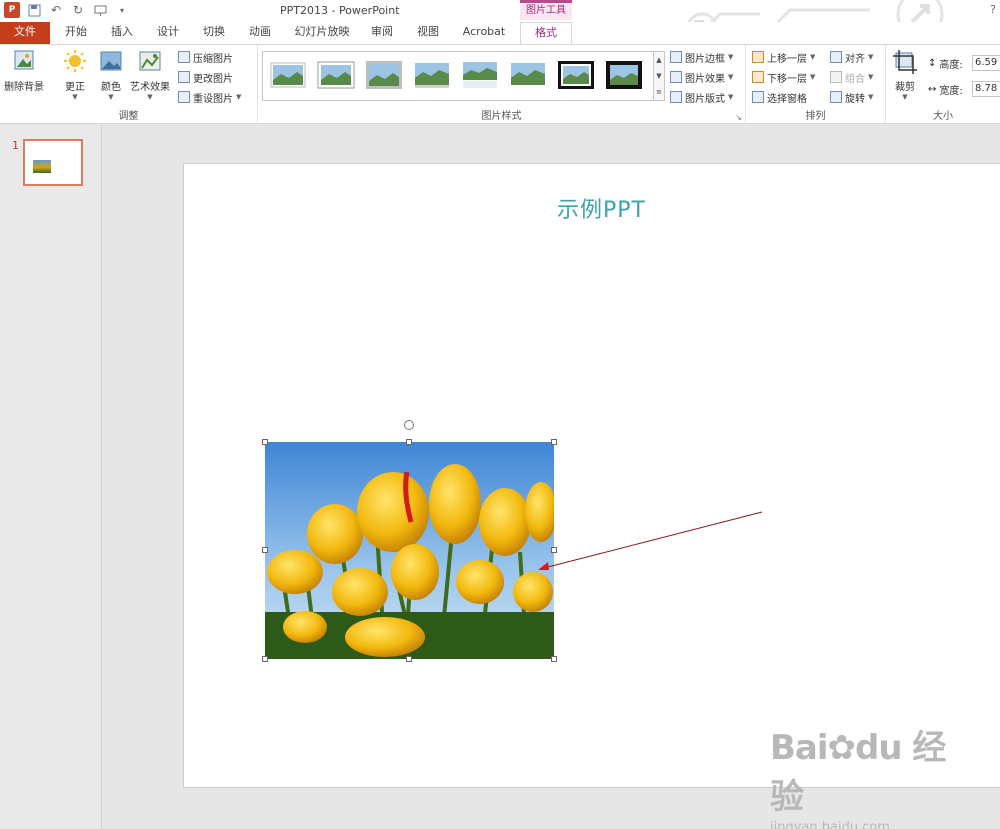 The width and height of the screenshot is (1000, 829). What do you see at coordinates (56, 10) in the screenshot?
I see `undo-icon: ↶` at bounding box center [56, 10].